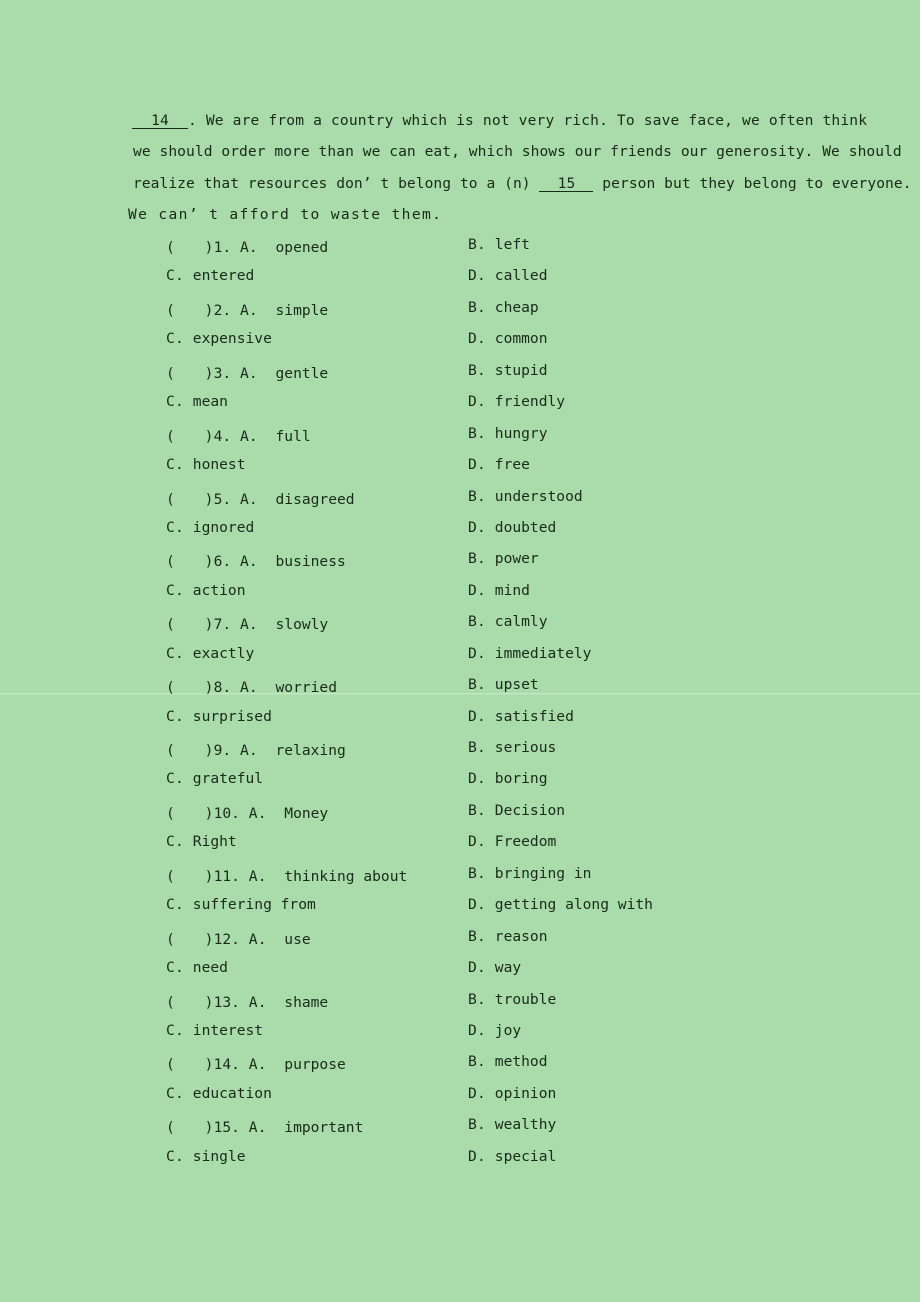 This screenshot has width=920, height=1302. Describe the element at coordinates (508, 1030) in the screenshot. I see `option-d-text: joy` at that location.